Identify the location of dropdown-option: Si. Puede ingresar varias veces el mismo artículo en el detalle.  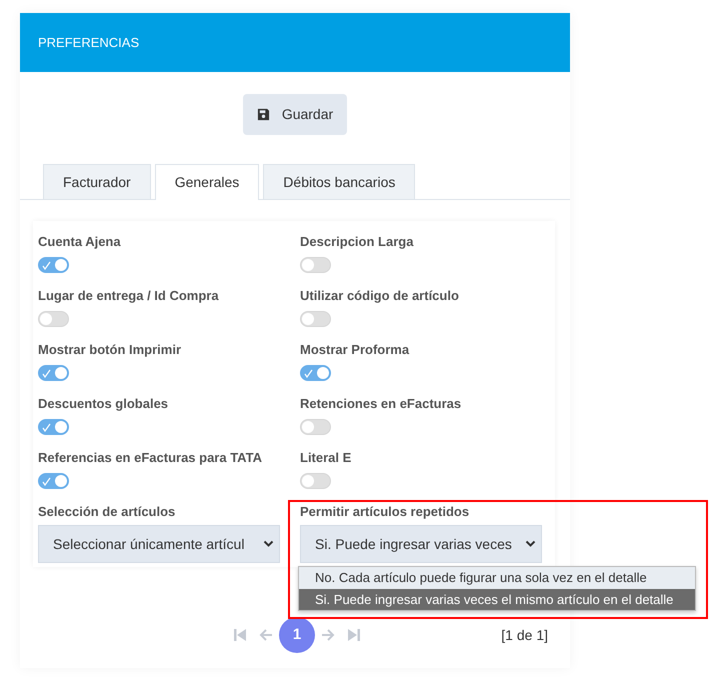
(497, 599).